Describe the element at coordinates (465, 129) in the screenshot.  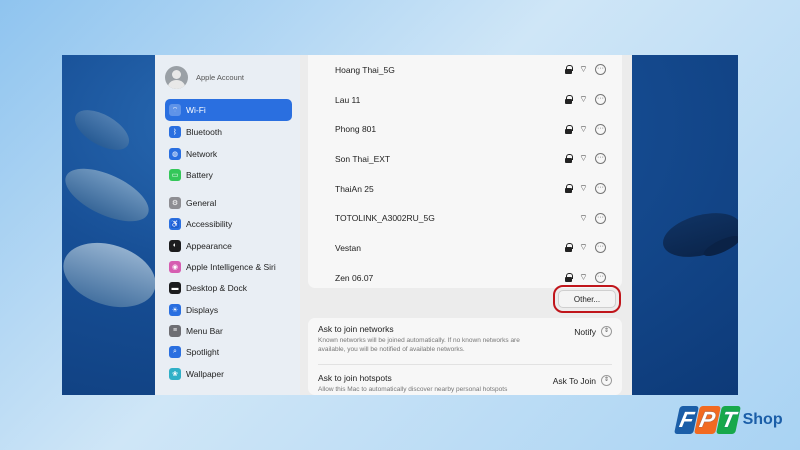
I see `network-row: Phong 801 ⌔ ···` at that location.